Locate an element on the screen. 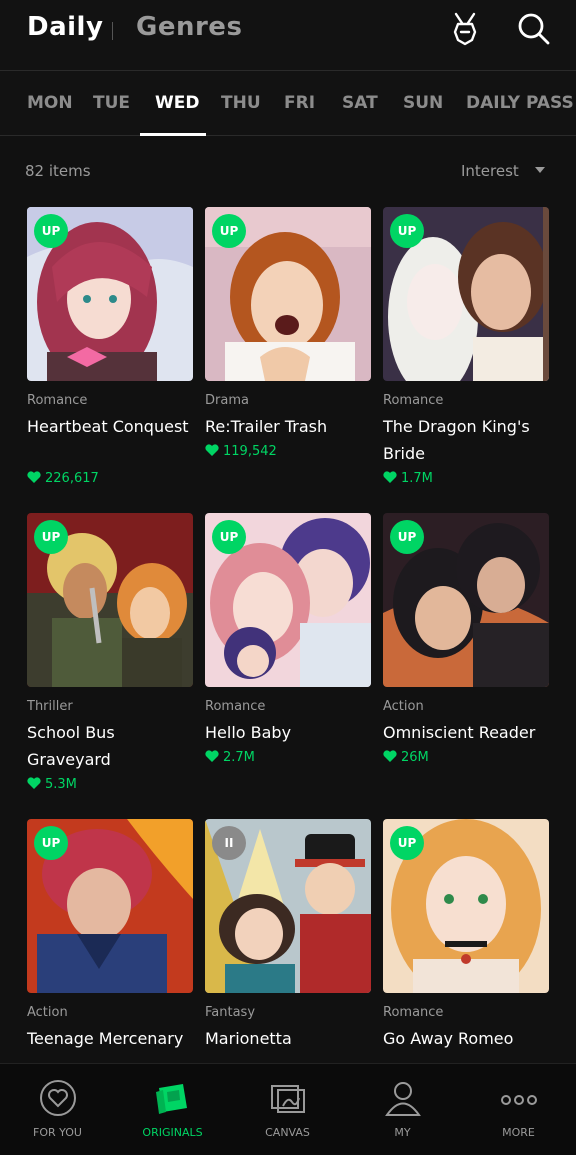 The width and height of the screenshot is (576, 1155). tab-mon: MON is located at coordinates (50, 103).